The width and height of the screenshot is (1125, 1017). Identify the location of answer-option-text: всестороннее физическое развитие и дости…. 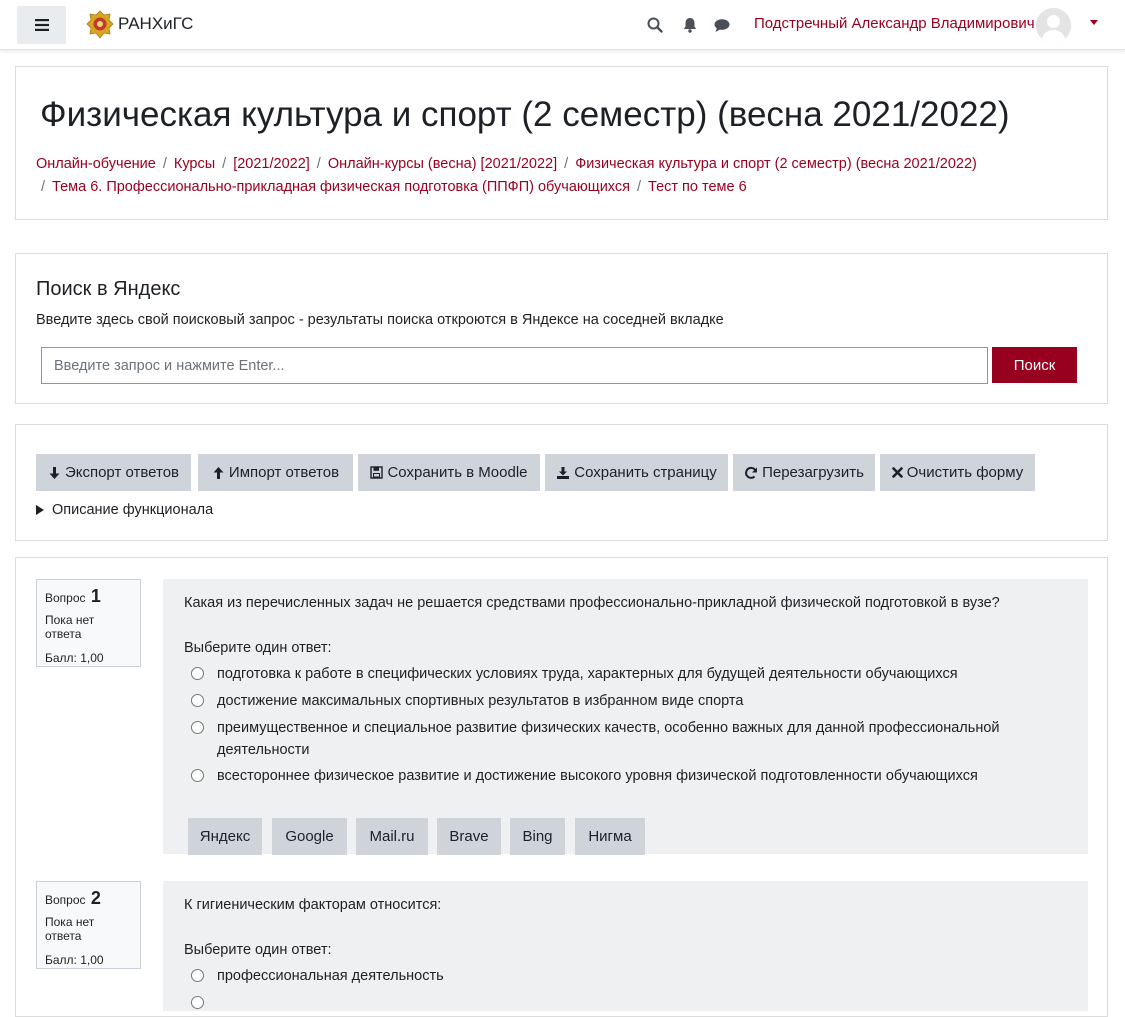
(597, 776).